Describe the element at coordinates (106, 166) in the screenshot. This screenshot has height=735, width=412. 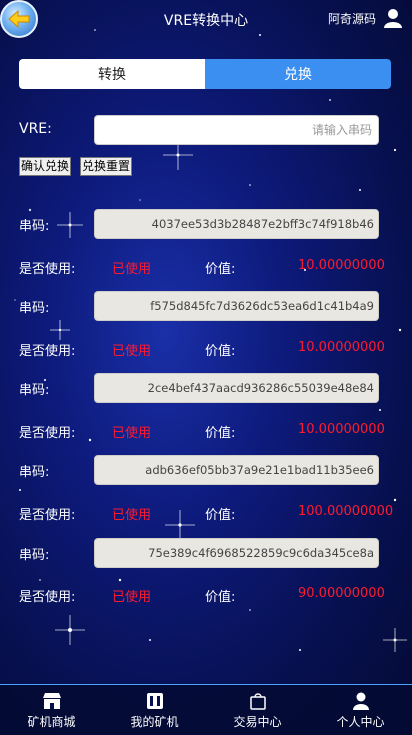
I see `reset-redeem-button: 兑换重置` at that location.